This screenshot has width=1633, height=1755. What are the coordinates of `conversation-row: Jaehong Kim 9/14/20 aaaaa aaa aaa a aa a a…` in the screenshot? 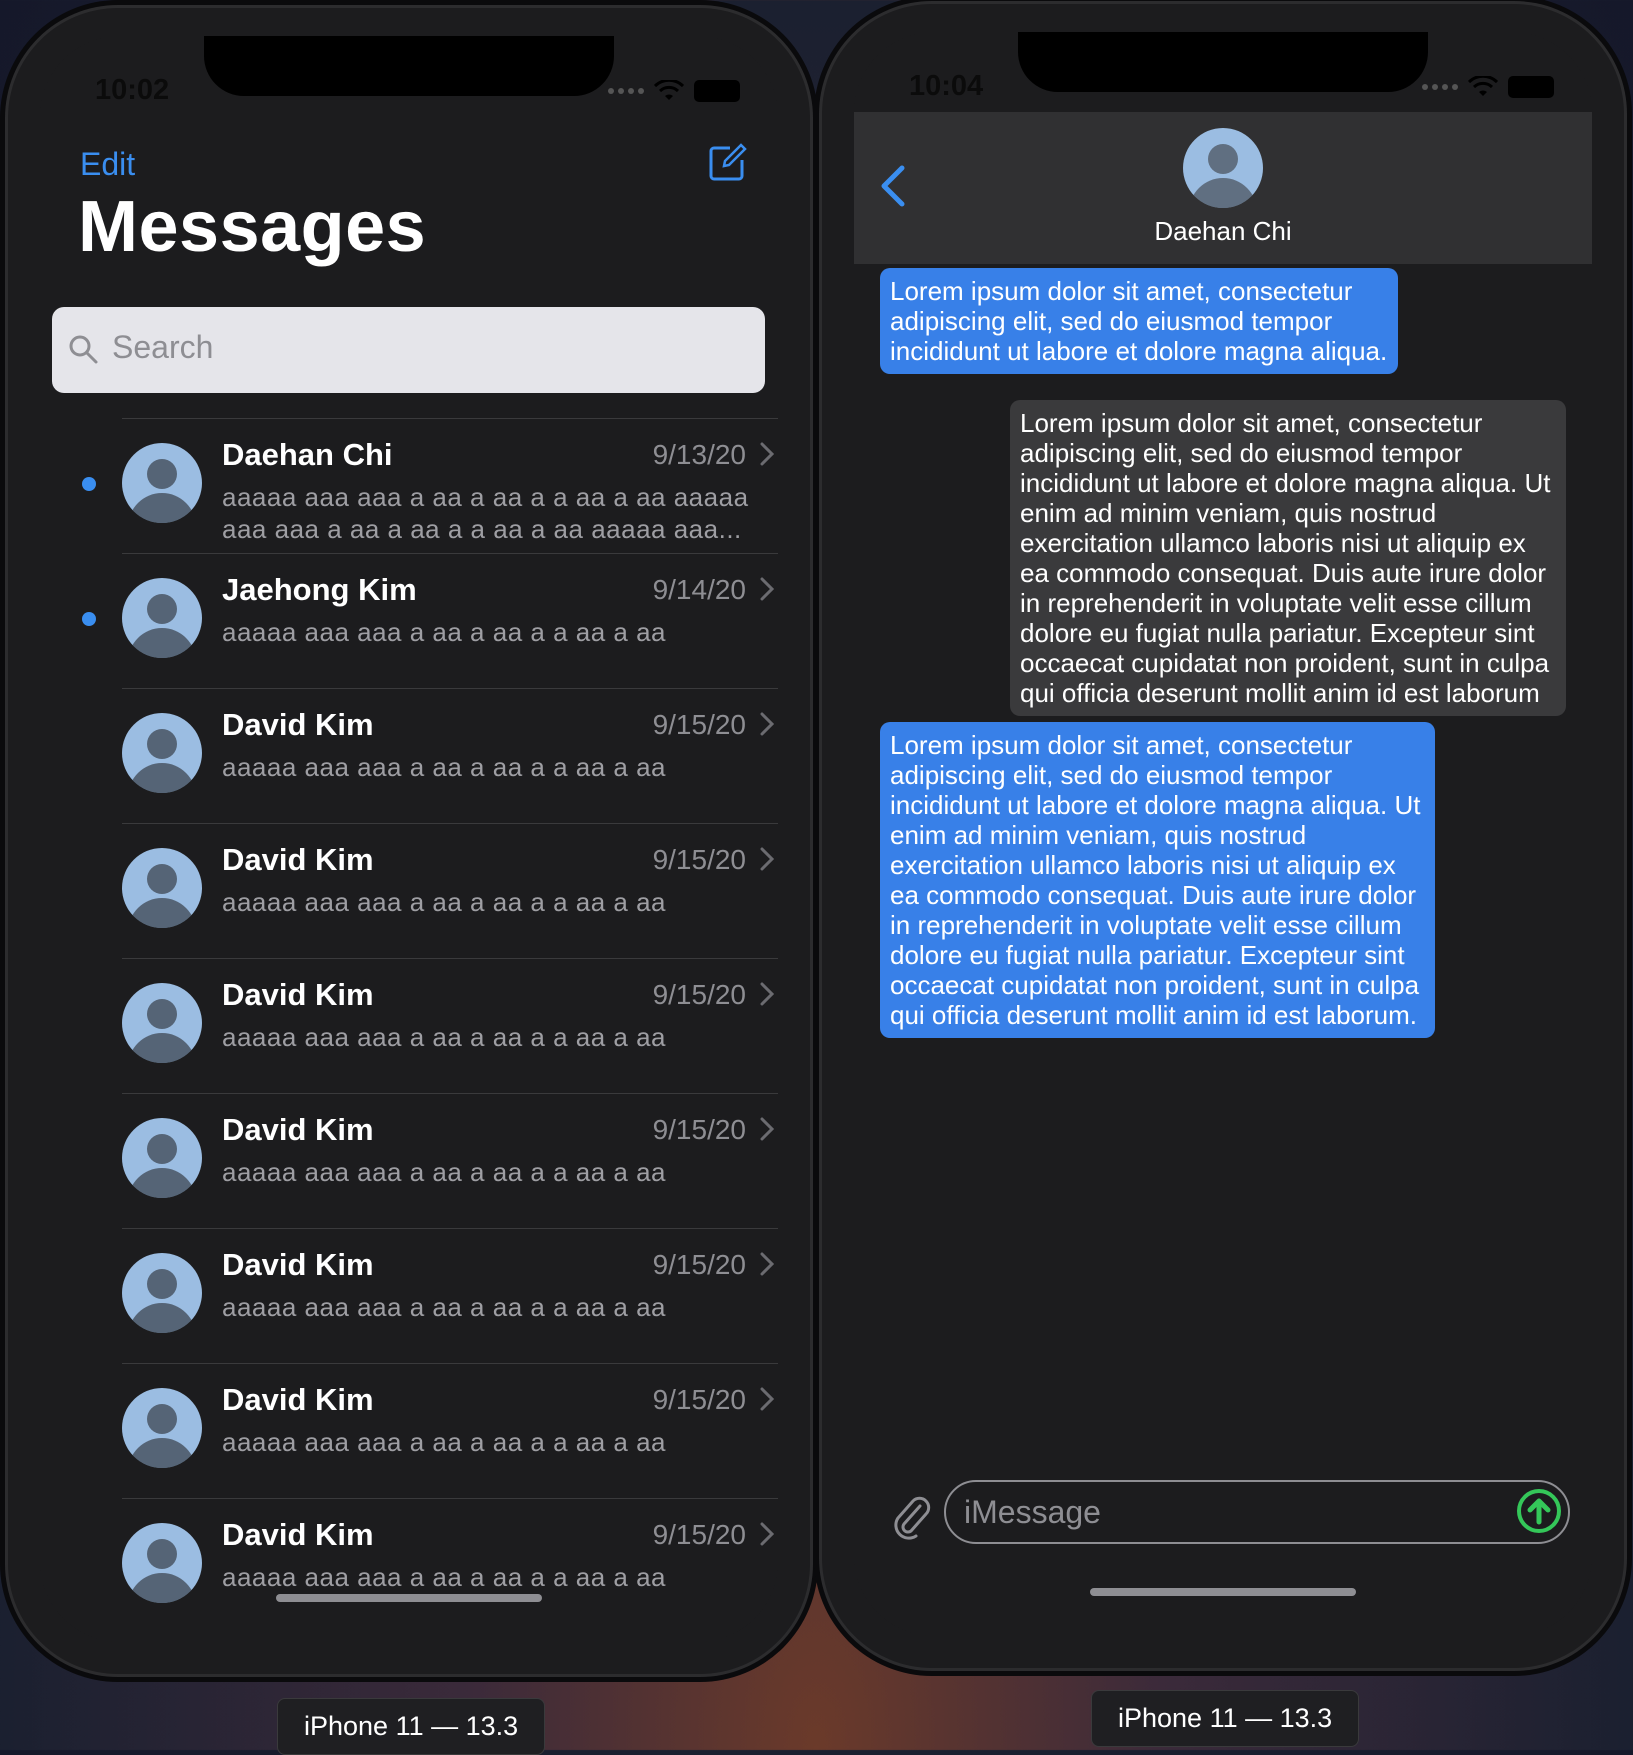 It's located at (430, 620).